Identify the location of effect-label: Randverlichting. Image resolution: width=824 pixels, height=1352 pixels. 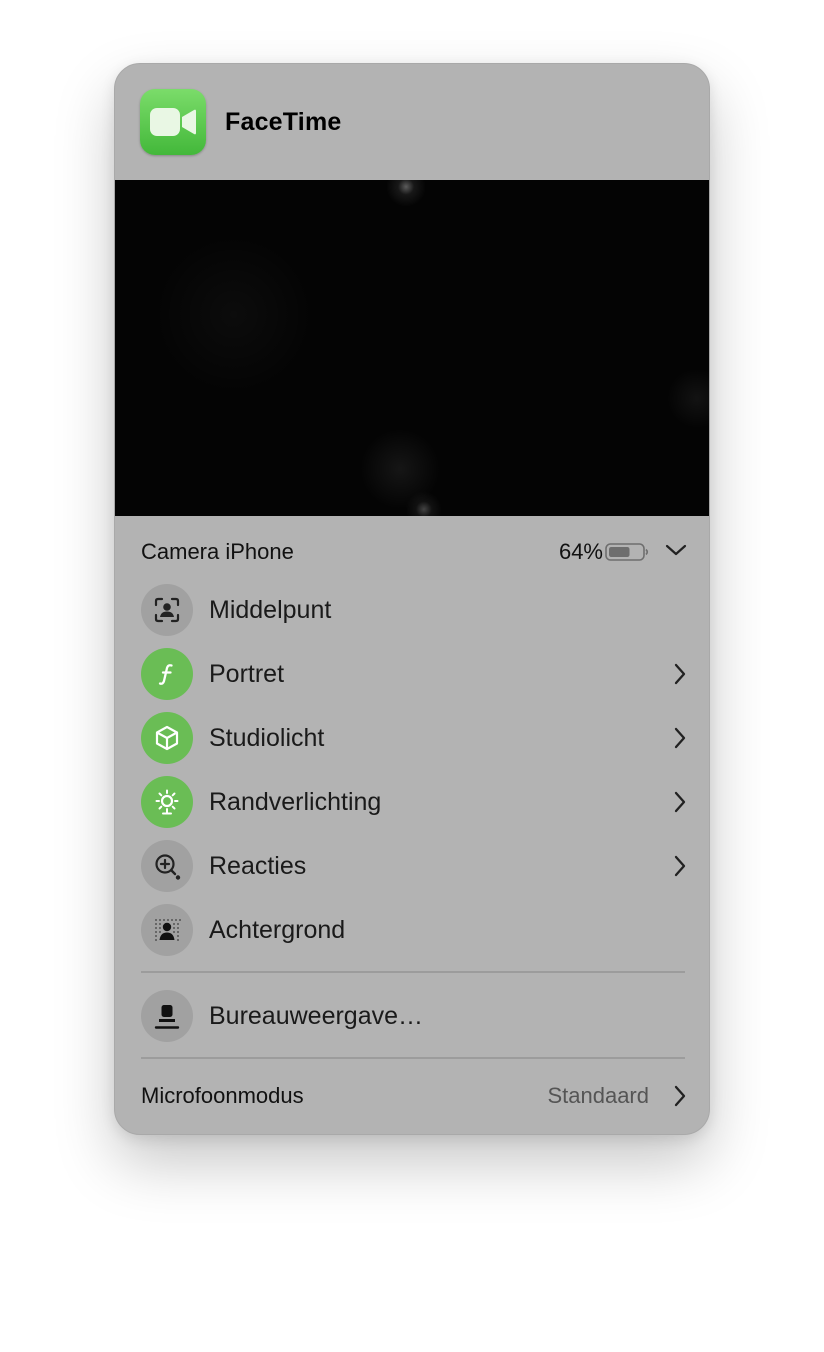
(295, 802).